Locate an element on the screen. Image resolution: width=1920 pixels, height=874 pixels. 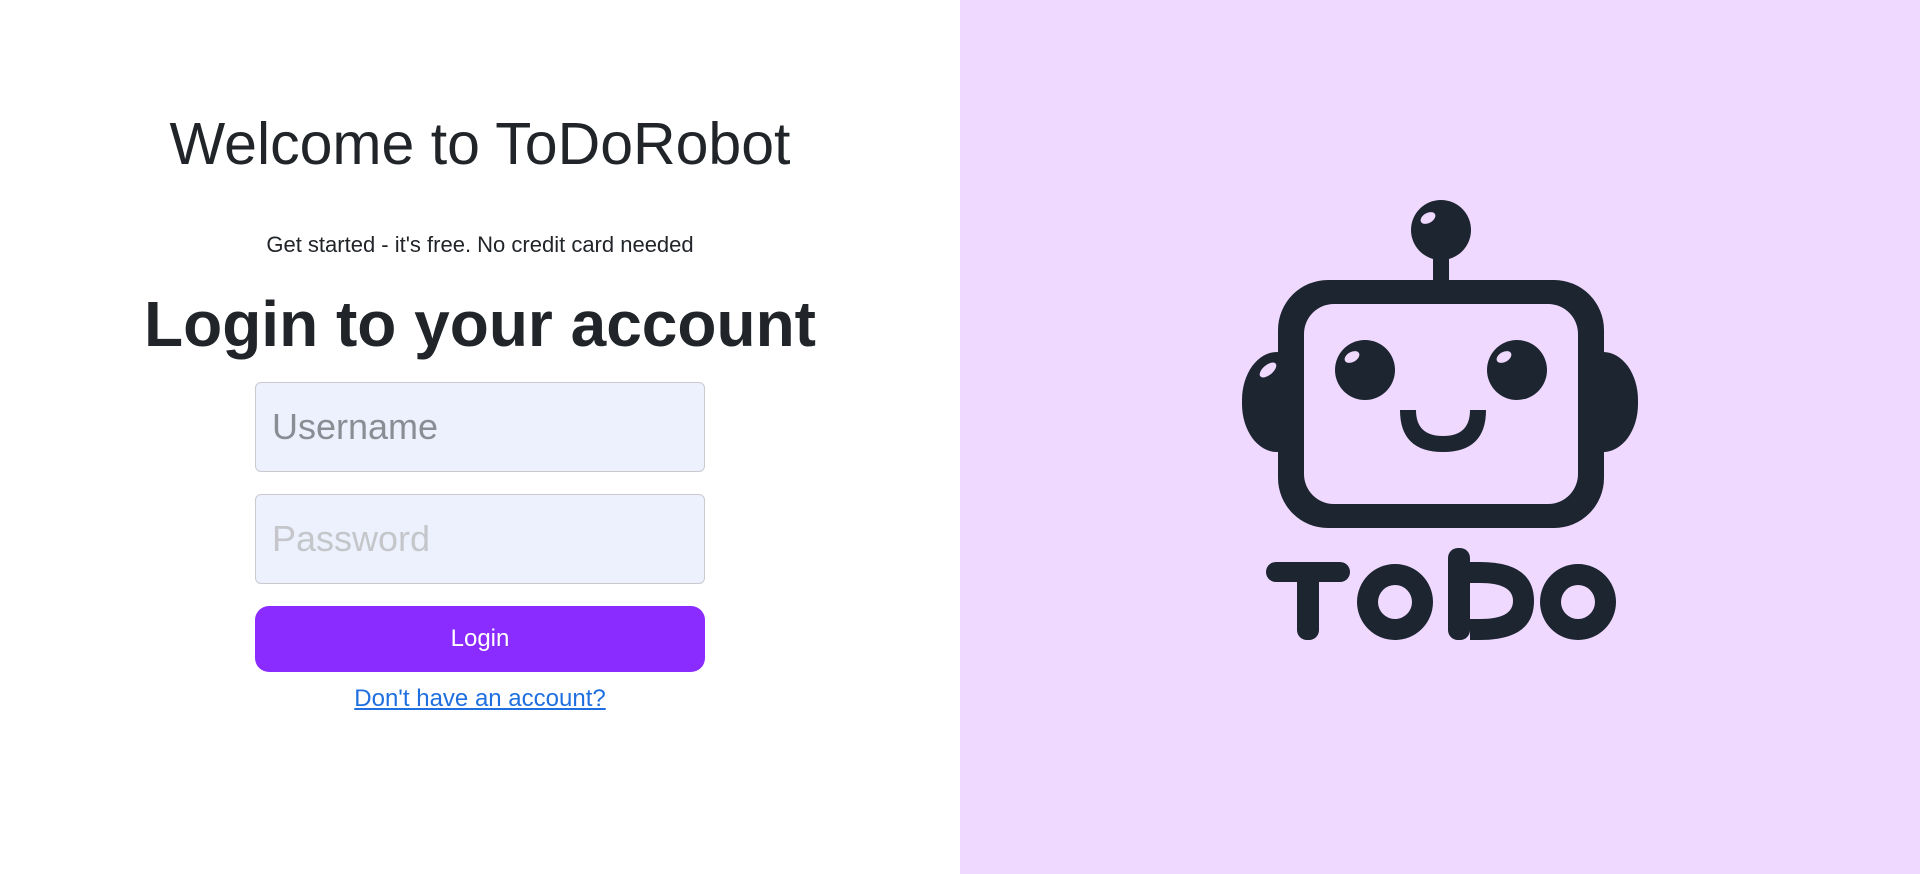
welcome-title: Welcome to ToDoRobot is located at coordinates (480, 144).